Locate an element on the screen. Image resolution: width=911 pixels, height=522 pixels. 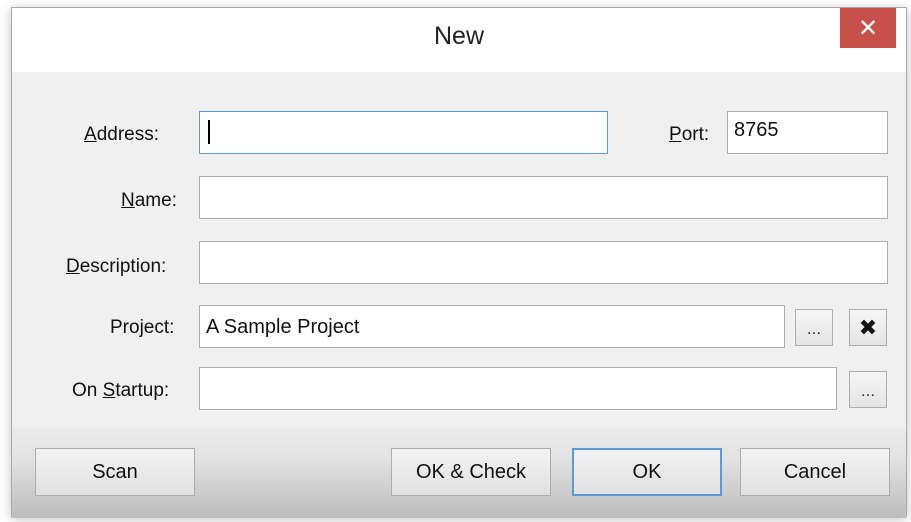
project-clear-button: ✖ is located at coordinates (868, 327).